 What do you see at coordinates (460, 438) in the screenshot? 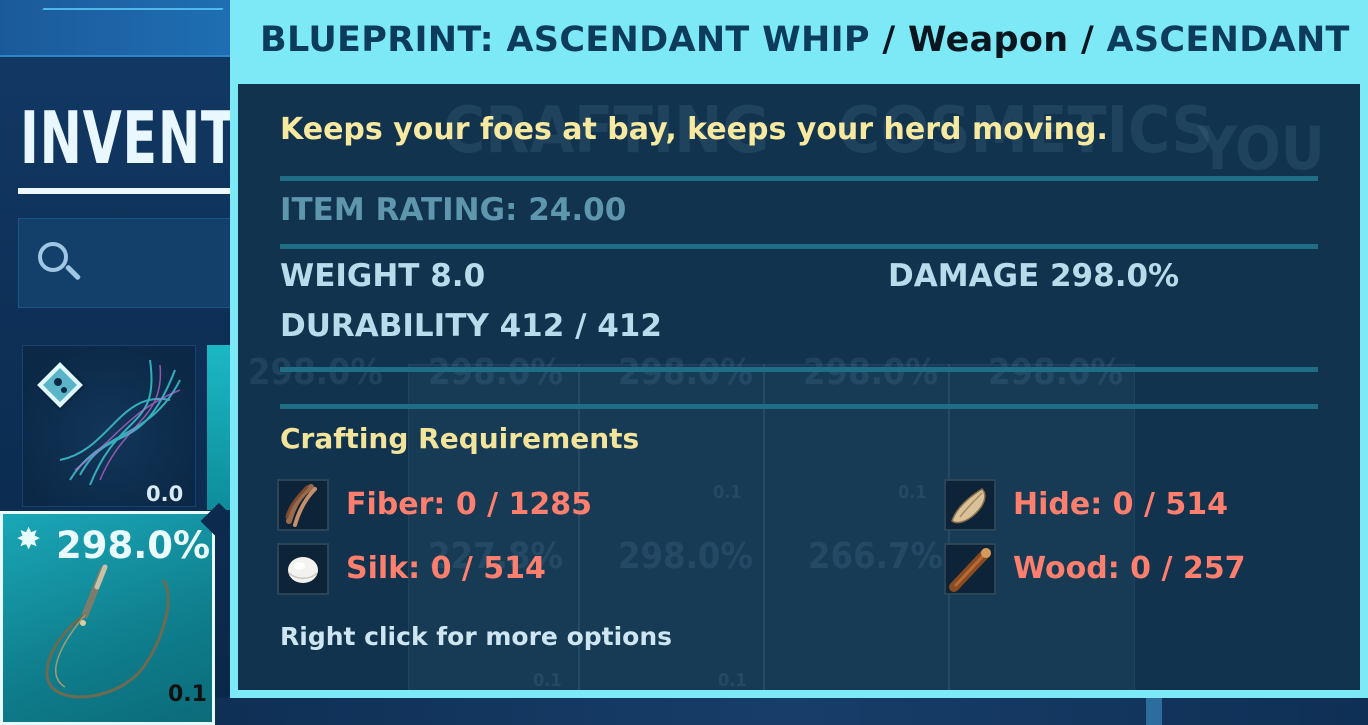
I see `crafting-requirements-title: Crafting Requirements` at bounding box center [460, 438].